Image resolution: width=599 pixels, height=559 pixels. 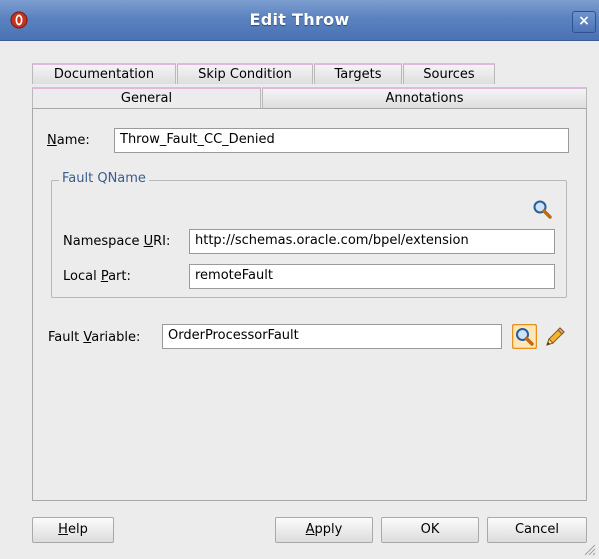 What do you see at coordinates (104, 178) in the screenshot?
I see `fault-qname-title: Fault QName` at bounding box center [104, 178].